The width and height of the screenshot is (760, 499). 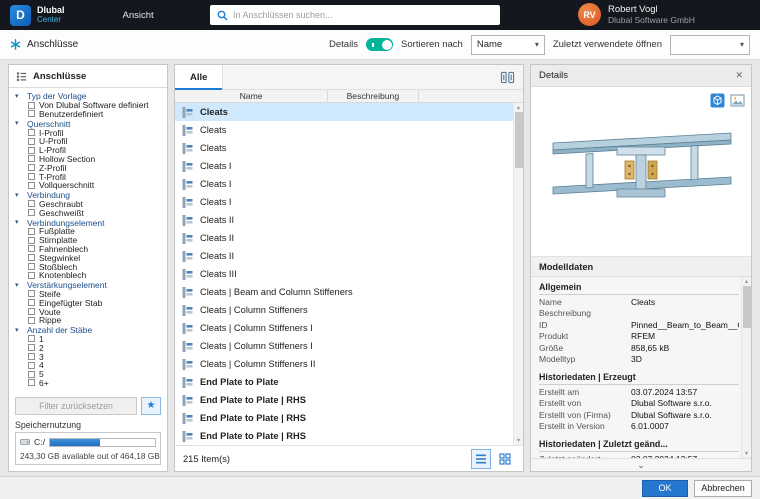 What do you see at coordinates (90, 249) in the screenshot?
I see `filter-tree-row: ▾ Fahnenblech` at bounding box center [90, 249].